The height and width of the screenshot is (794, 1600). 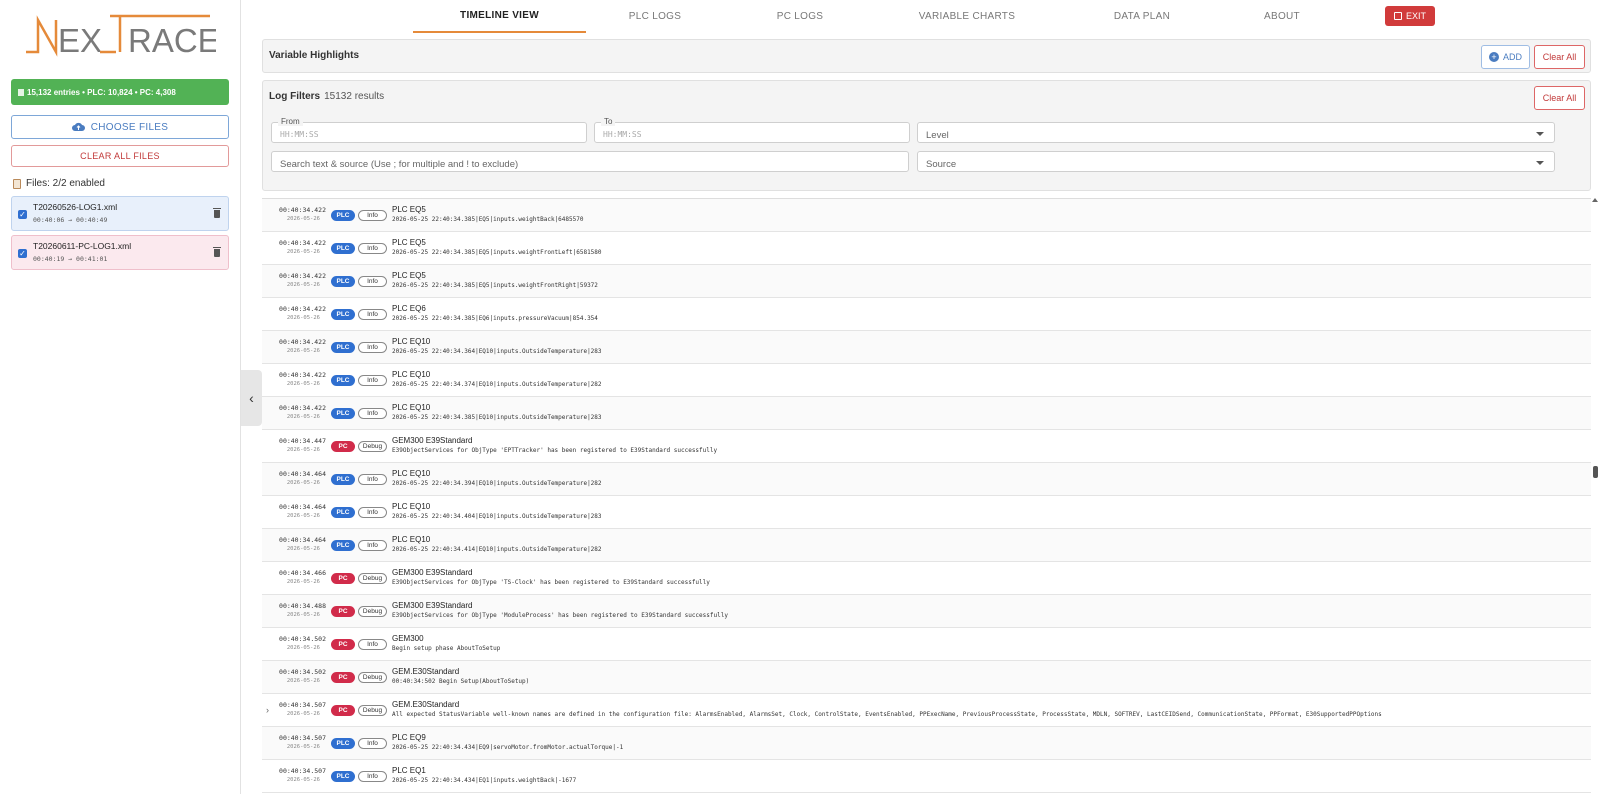 I want to click on entries-summary: 15,132 entries • PLC: 10,824 • PC: 4,308, so click(x=120, y=92).